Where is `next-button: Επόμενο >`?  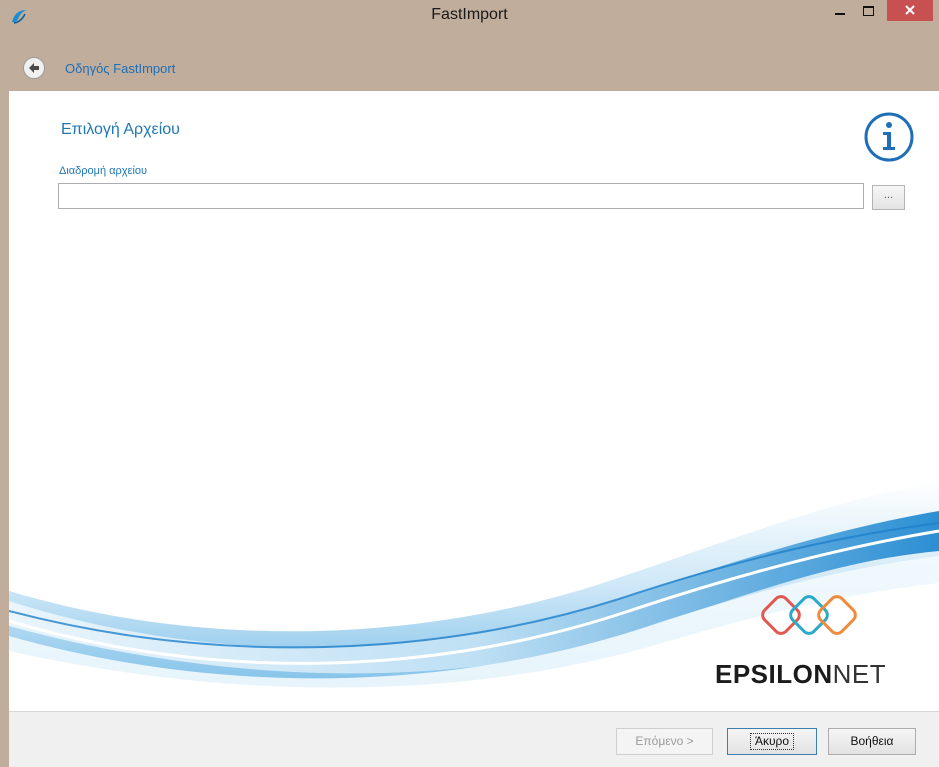
next-button: Επόμενο > is located at coordinates (664, 741).